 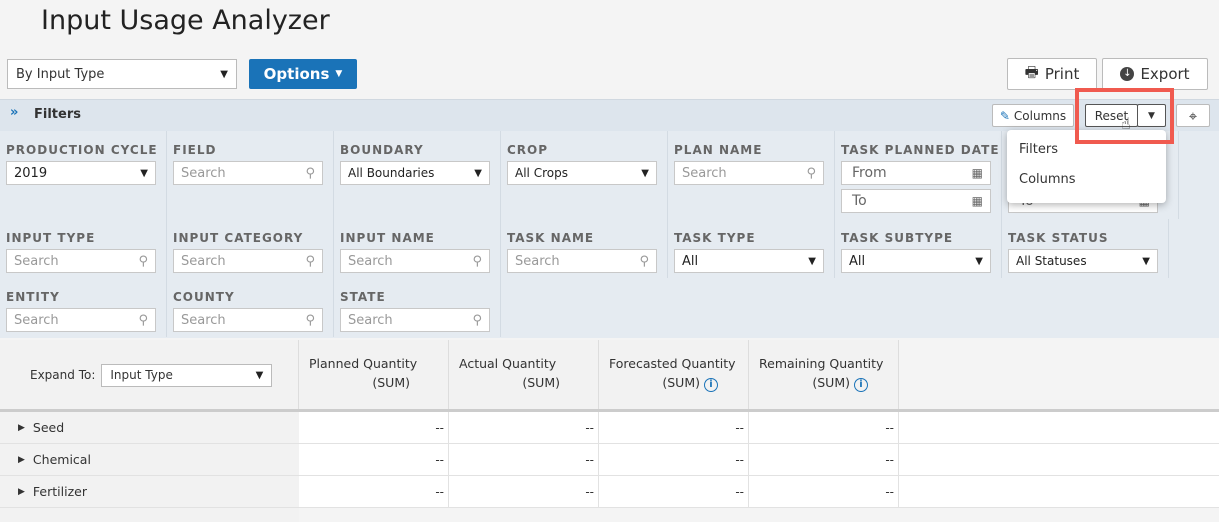 What do you see at coordinates (59, 491) in the screenshot?
I see `row-label-text: Fertilizer` at bounding box center [59, 491].